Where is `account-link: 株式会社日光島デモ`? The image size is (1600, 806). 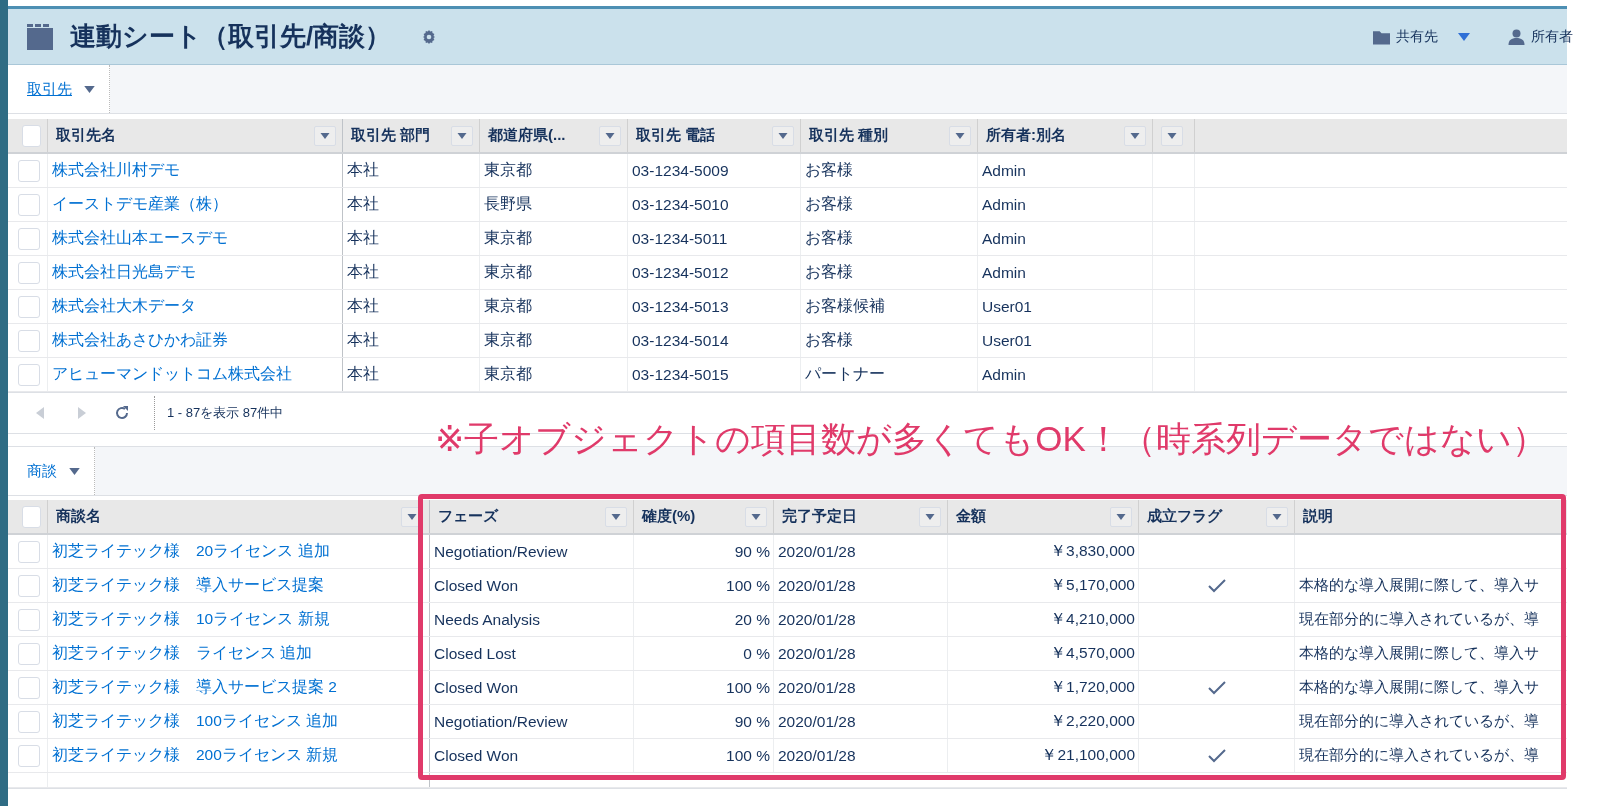
account-link: 株式会社日光島デモ is located at coordinates (124, 272).